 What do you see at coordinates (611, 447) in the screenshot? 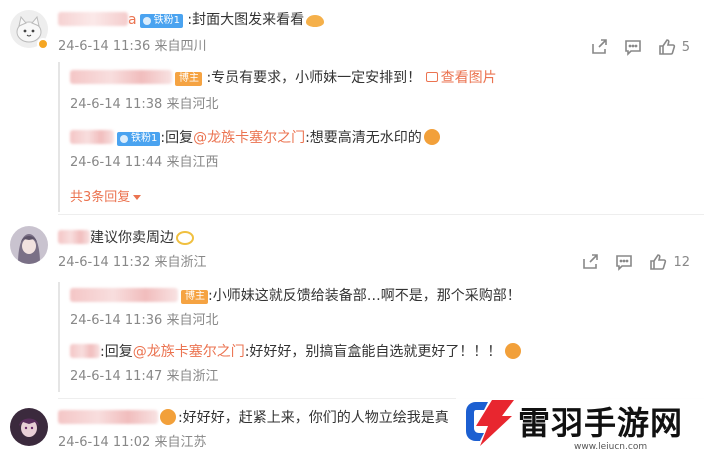
I see `watermark-url: www.leiucn.com` at bounding box center [611, 447].